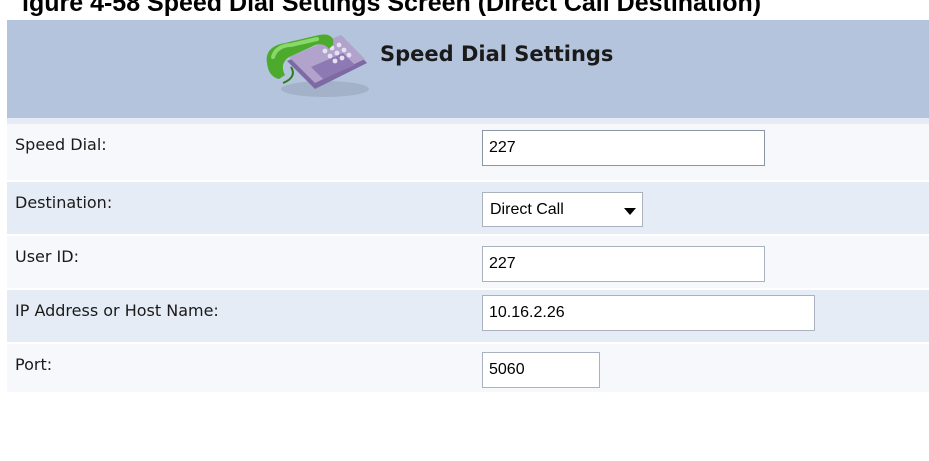 The height and width of the screenshot is (461, 929). What do you see at coordinates (468, 316) in the screenshot?
I see `ip-address-row: IP Address or Host Name:` at bounding box center [468, 316].